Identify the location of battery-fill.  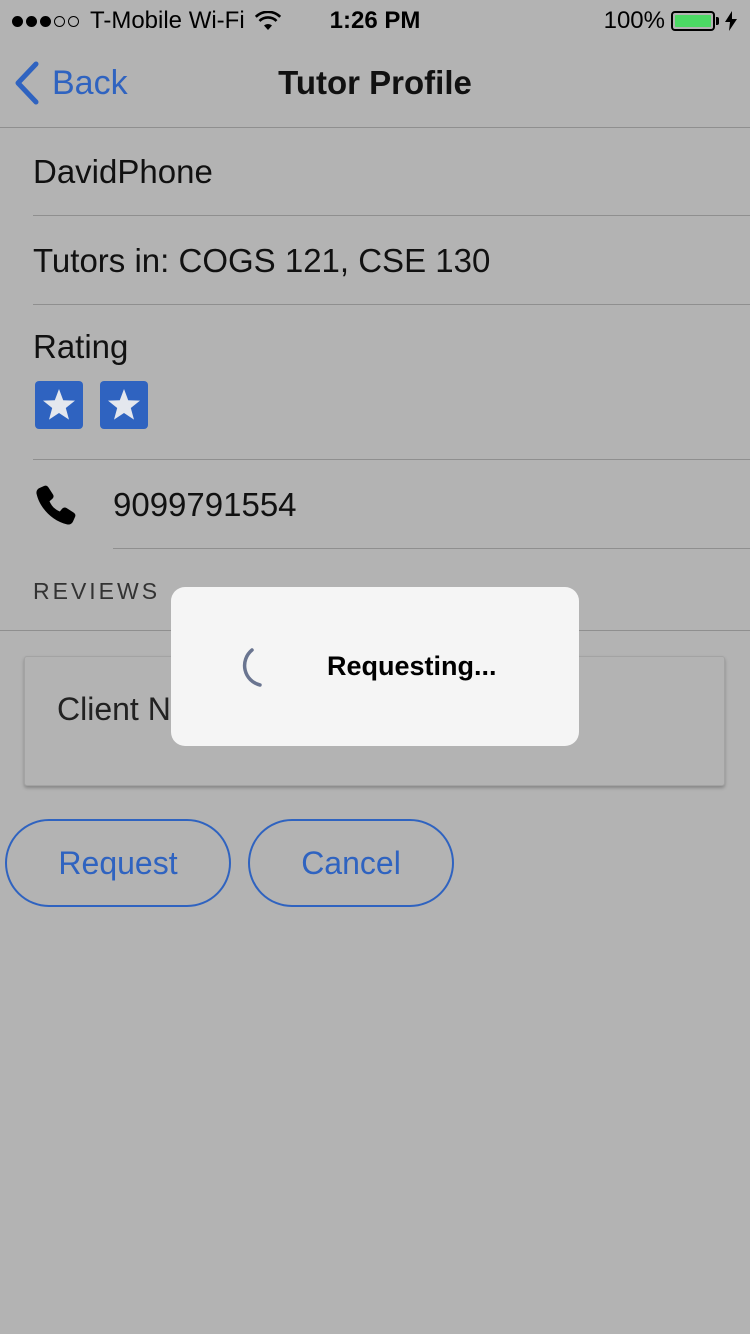
(693, 21).